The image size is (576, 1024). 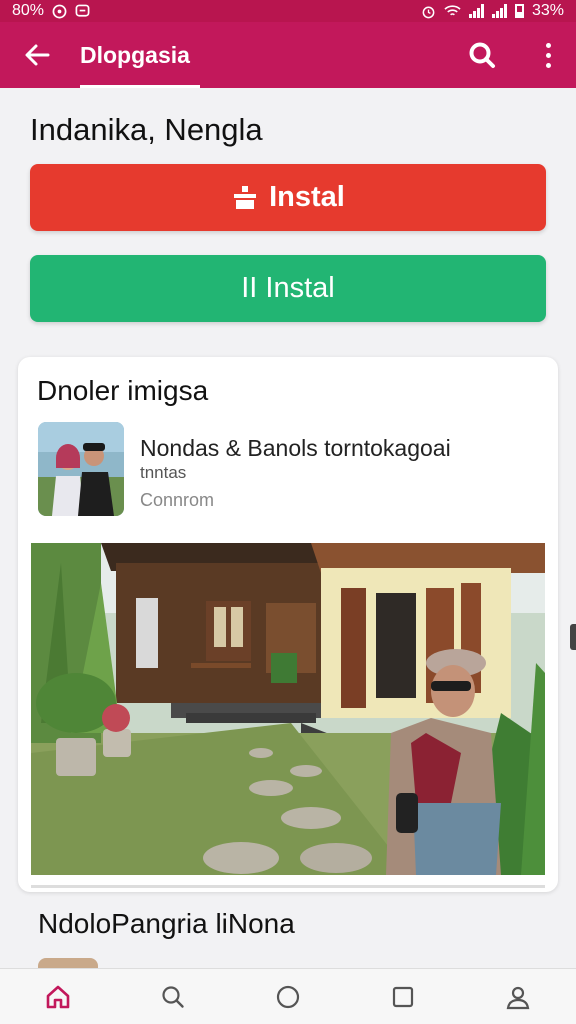 What do you see at coordinates (548, 55) in the screenshot?
I see `more-options-button` at bounding box center [548, 55].